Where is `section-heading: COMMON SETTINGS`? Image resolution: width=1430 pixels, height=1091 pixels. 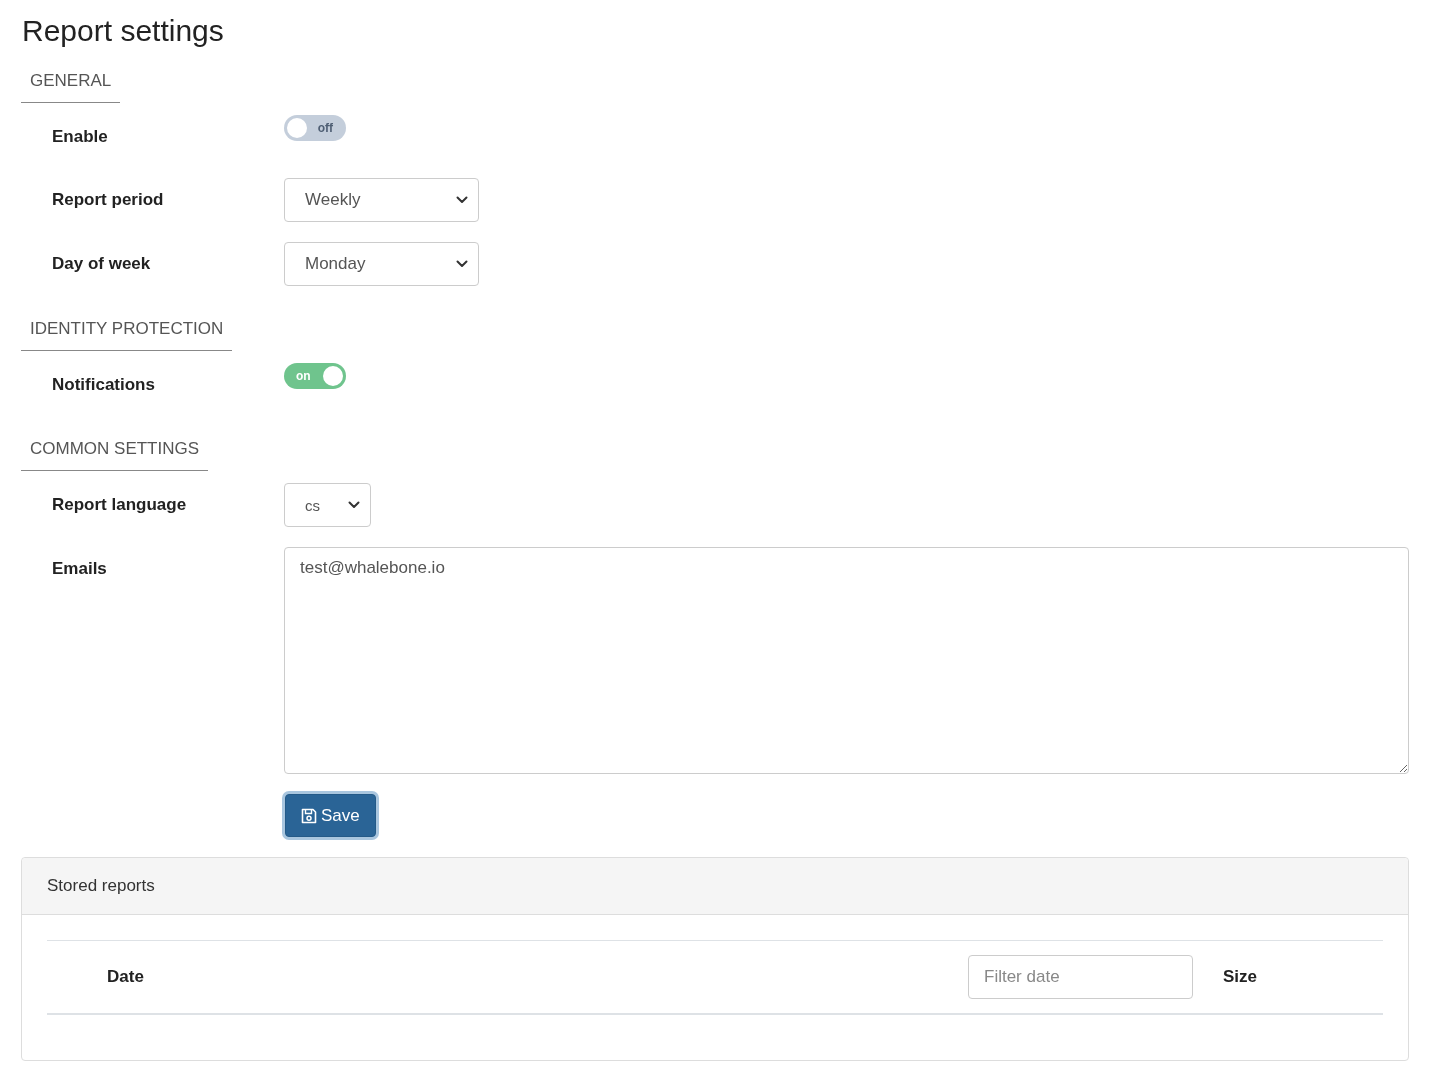 section-heading: COMMON SETTINGS is located at coordinates (115, 454).